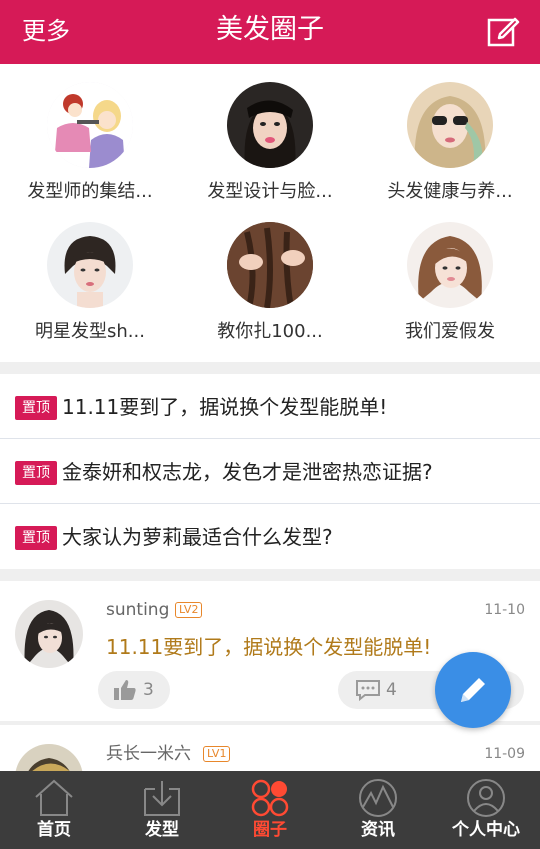 The height and width of the screenshot is (849, 540). I want to click on comment-icon, so click(368, 690).